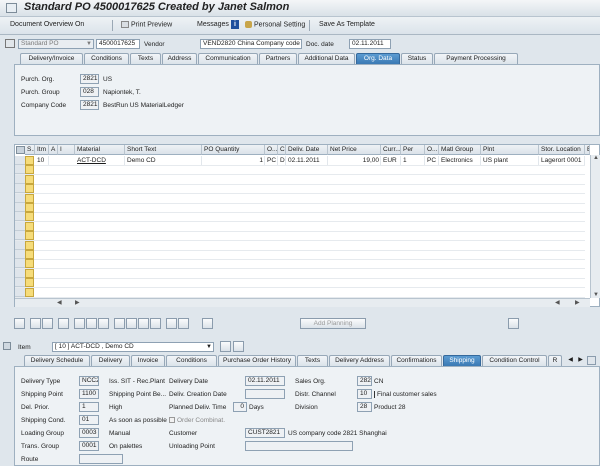 This screenshot has width=600, height=466. Describe the element at coordinates (417, 58) in the screenshot. I see `tab-status: Status` at that location.